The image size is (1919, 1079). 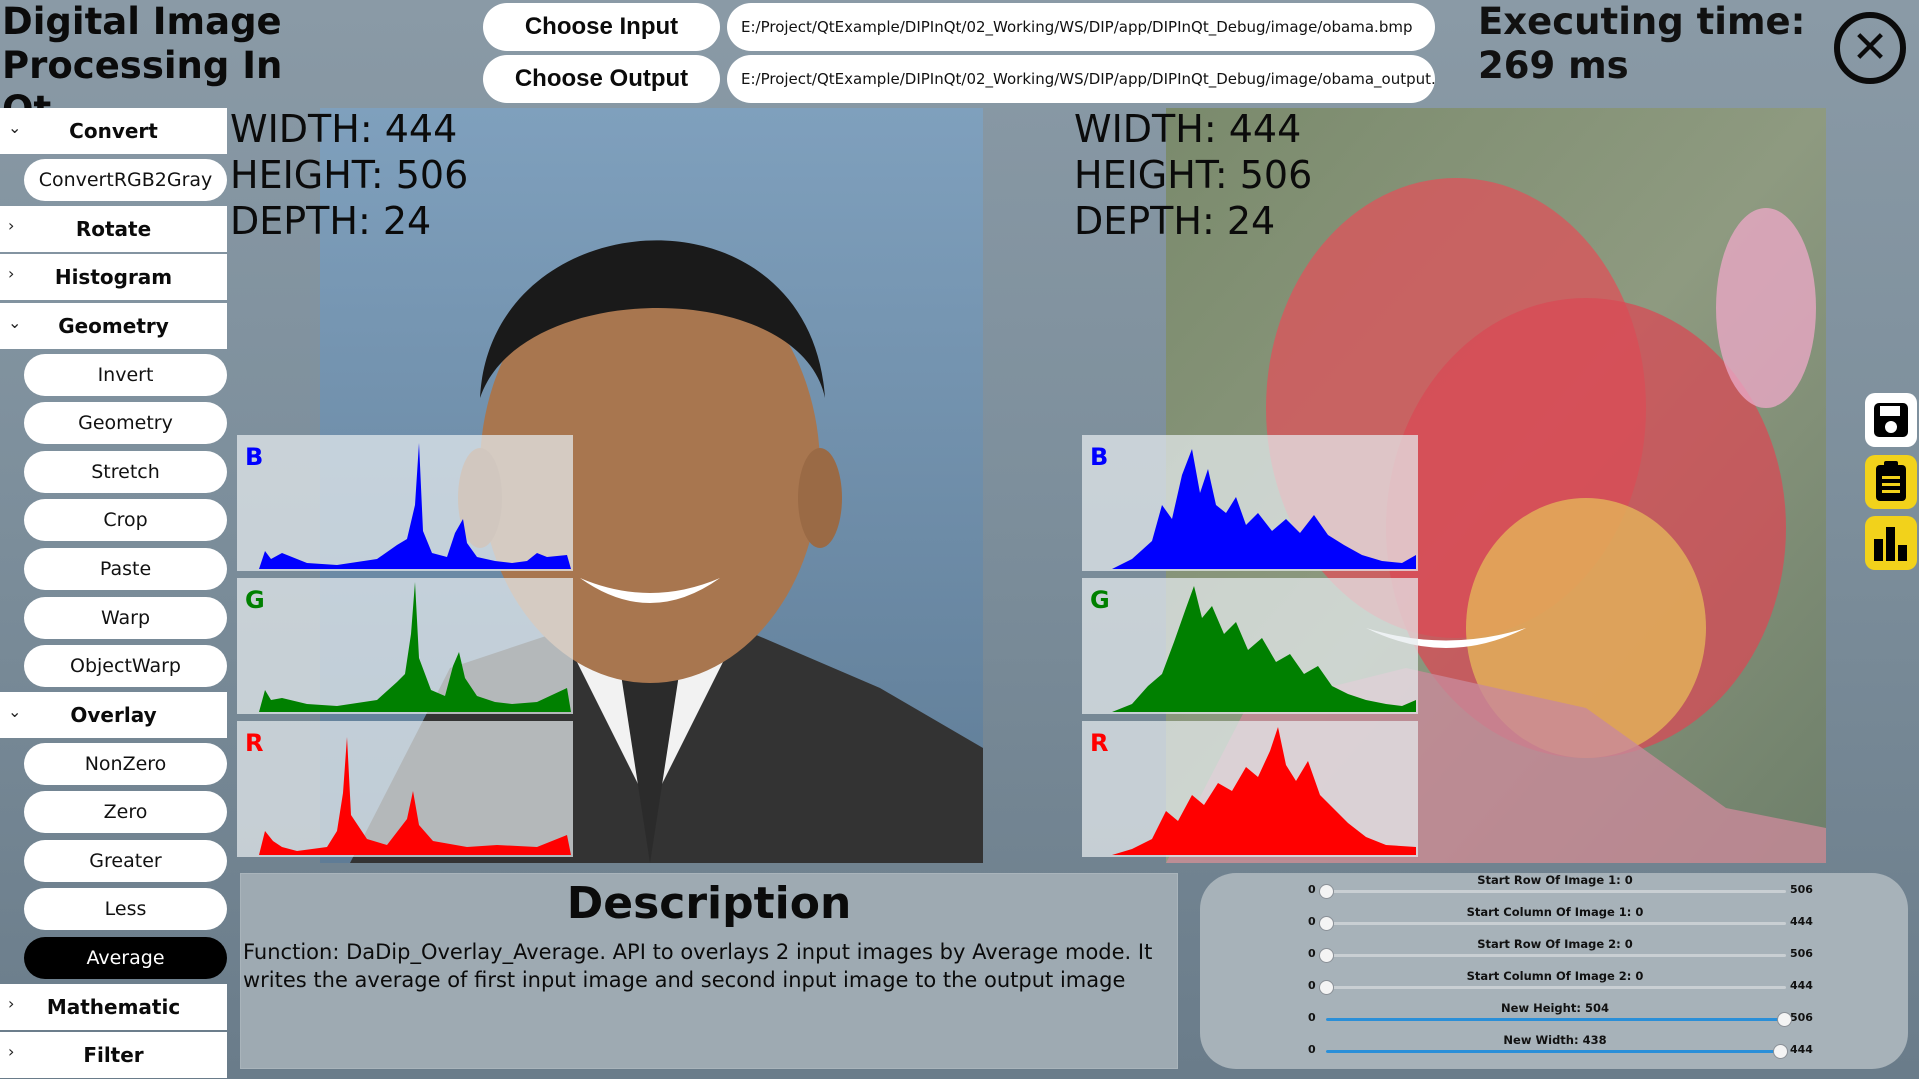 What do you see at coordinates (709, 903) in the screenshot?
I see `description-title: Description` at bounding box center [709, 903].